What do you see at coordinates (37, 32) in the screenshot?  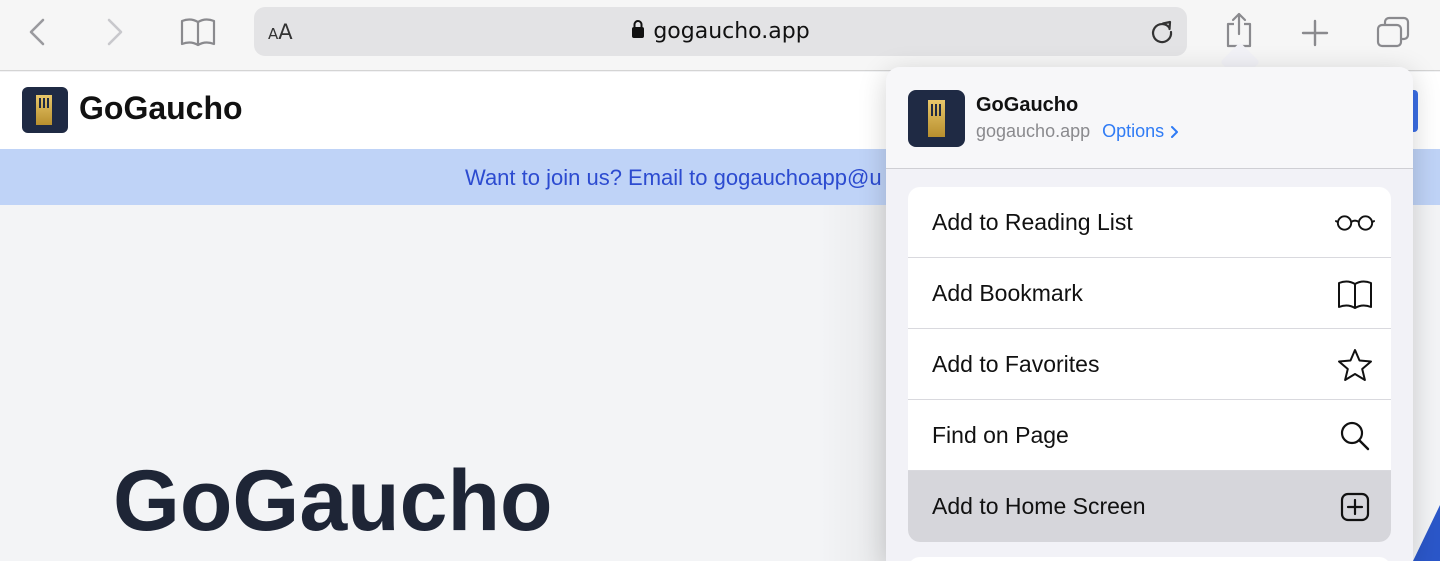 I see `back-chevron-left-icon` at bounding box center [37, 32].